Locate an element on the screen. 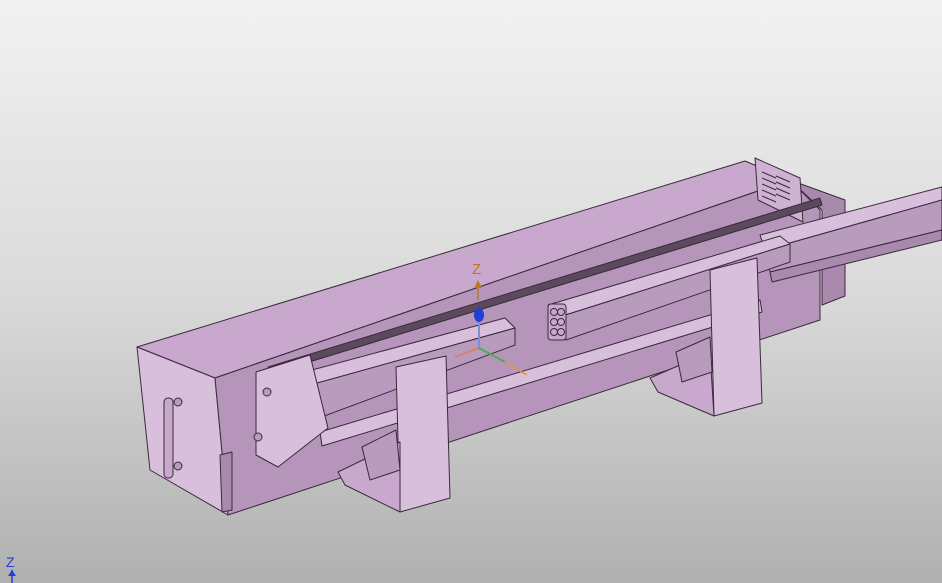  right-extrusion-profile is located at coordinates (557, 322).